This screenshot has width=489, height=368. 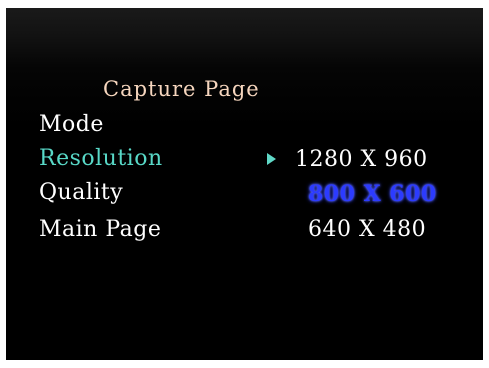 I want to click on play-triangle-icon, so click(x=271, y=159).